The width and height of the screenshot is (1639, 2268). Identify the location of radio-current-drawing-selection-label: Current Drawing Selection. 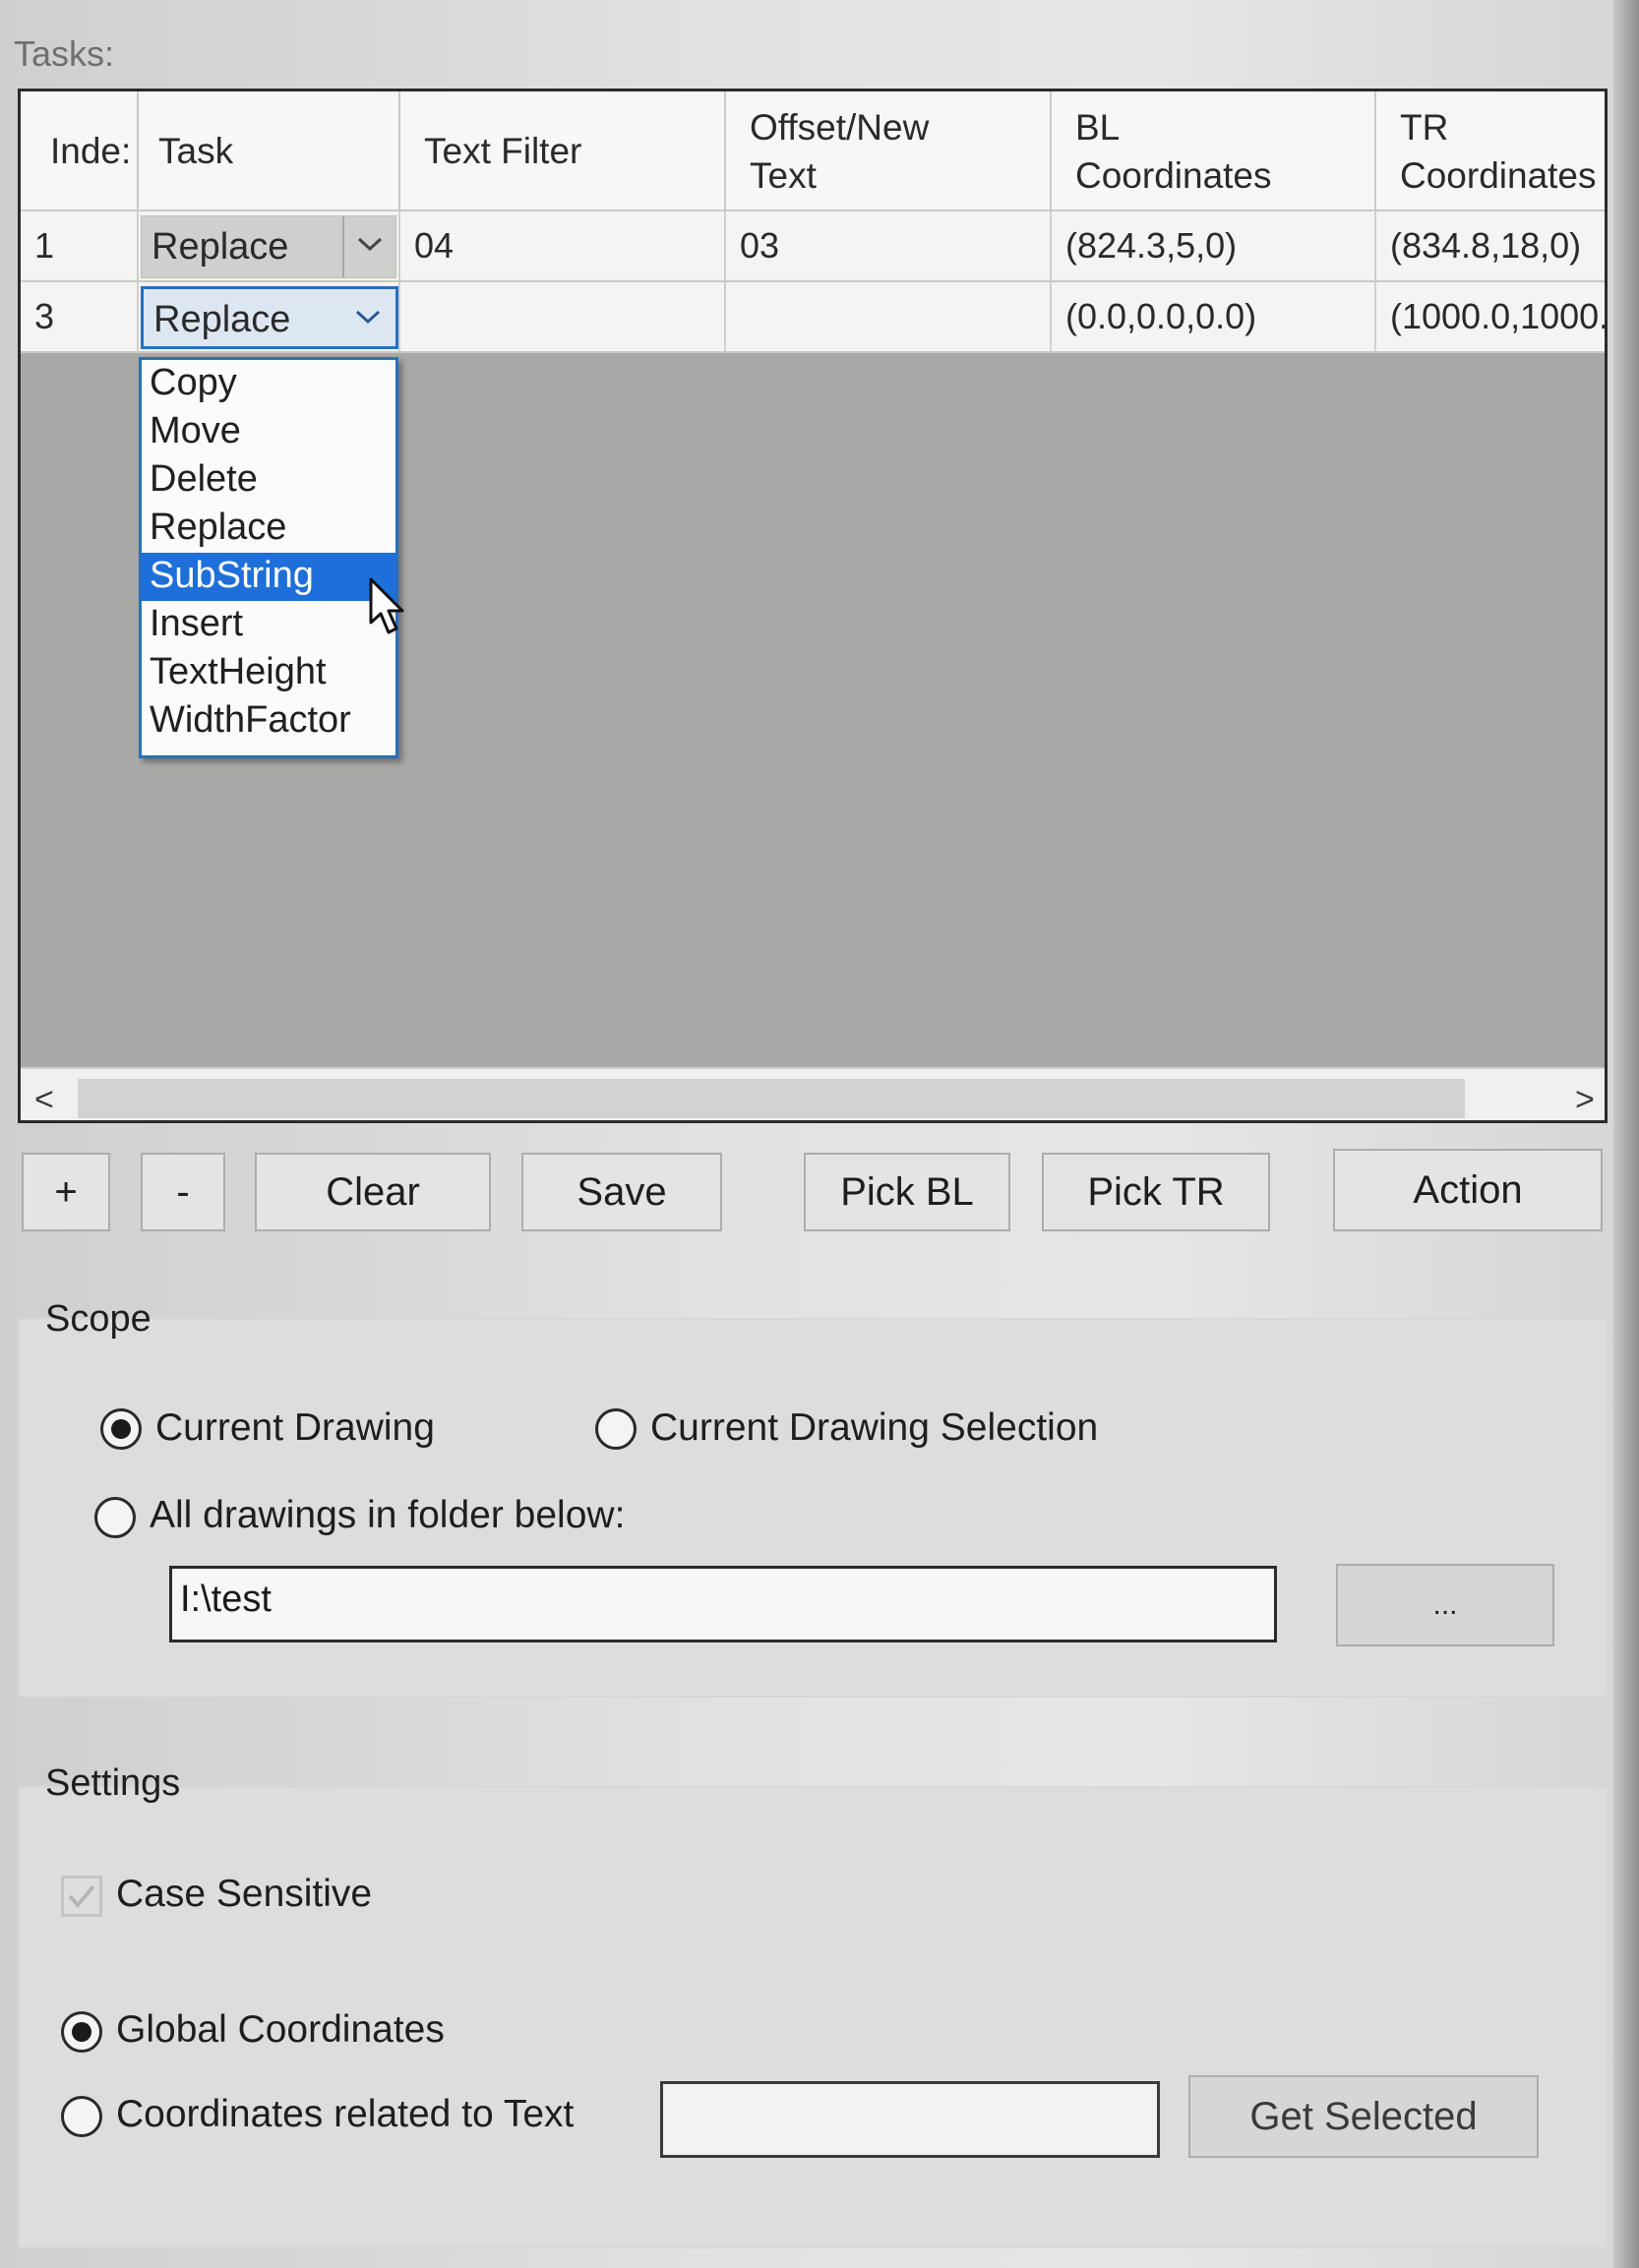
(874, 1428).